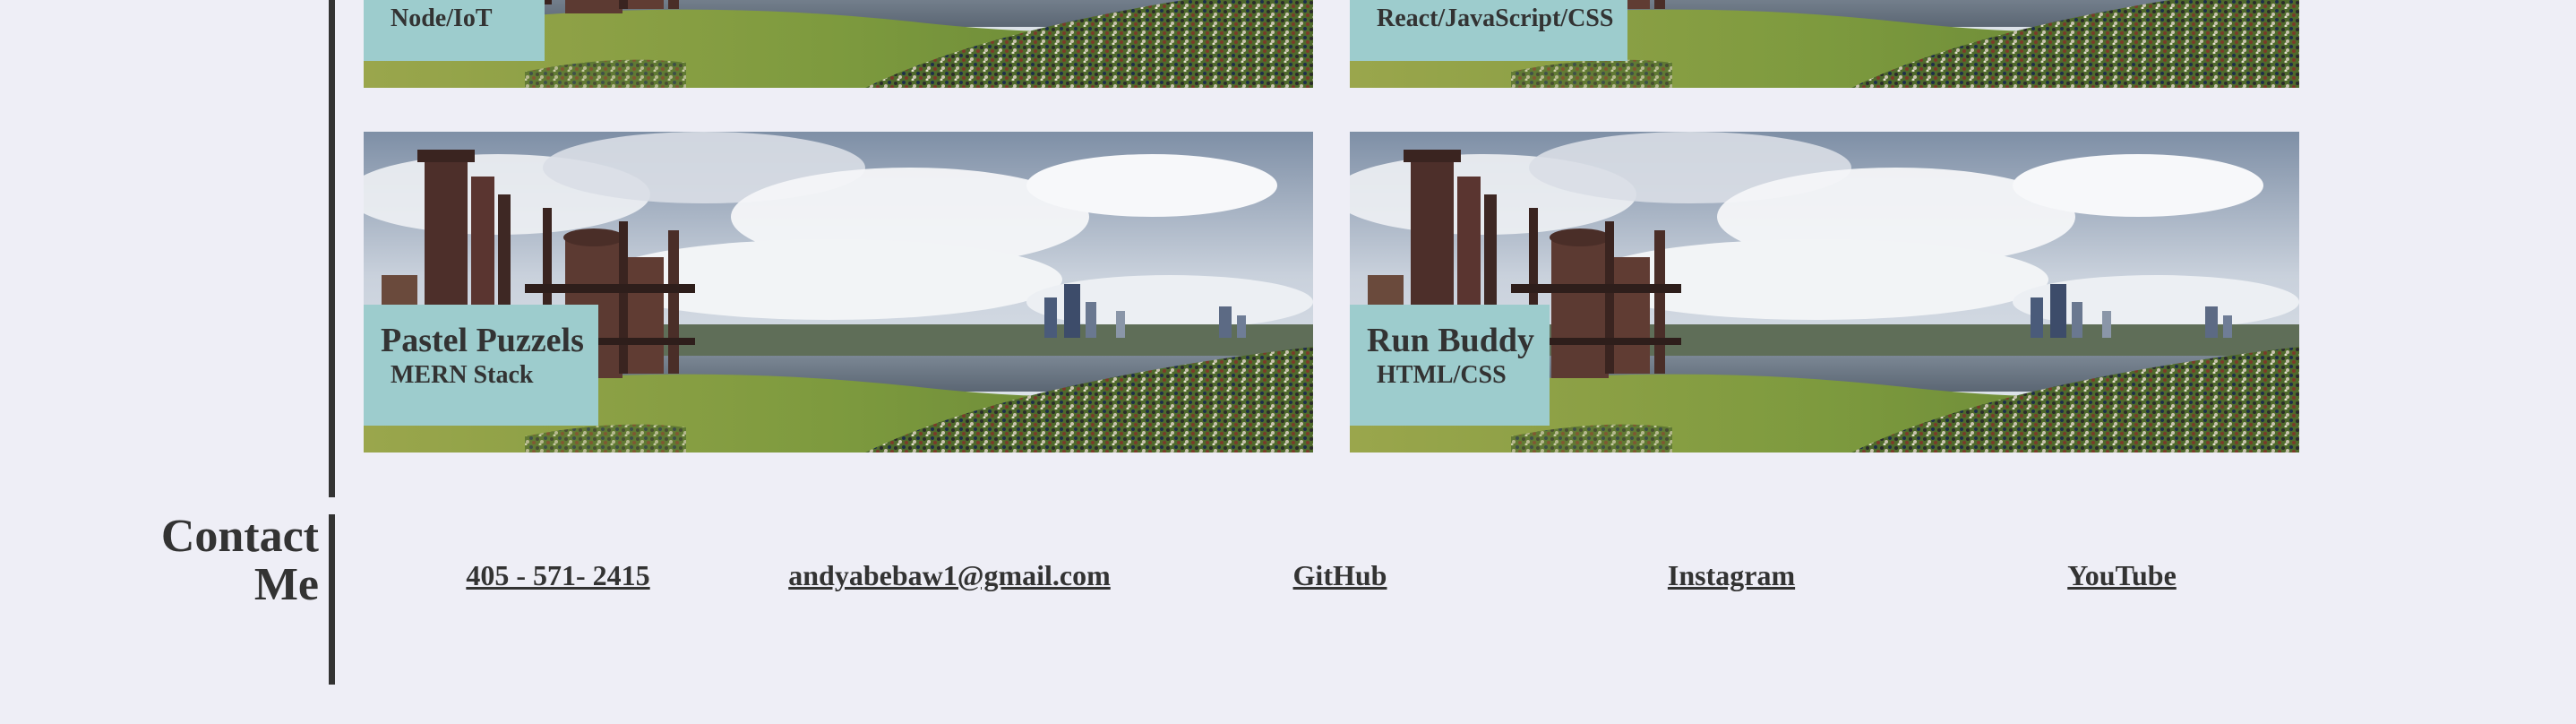 The width and height of the screenshot is (2576, 724). I want to click on project-card-1-stack: Node/IoT, so click(442, 18).